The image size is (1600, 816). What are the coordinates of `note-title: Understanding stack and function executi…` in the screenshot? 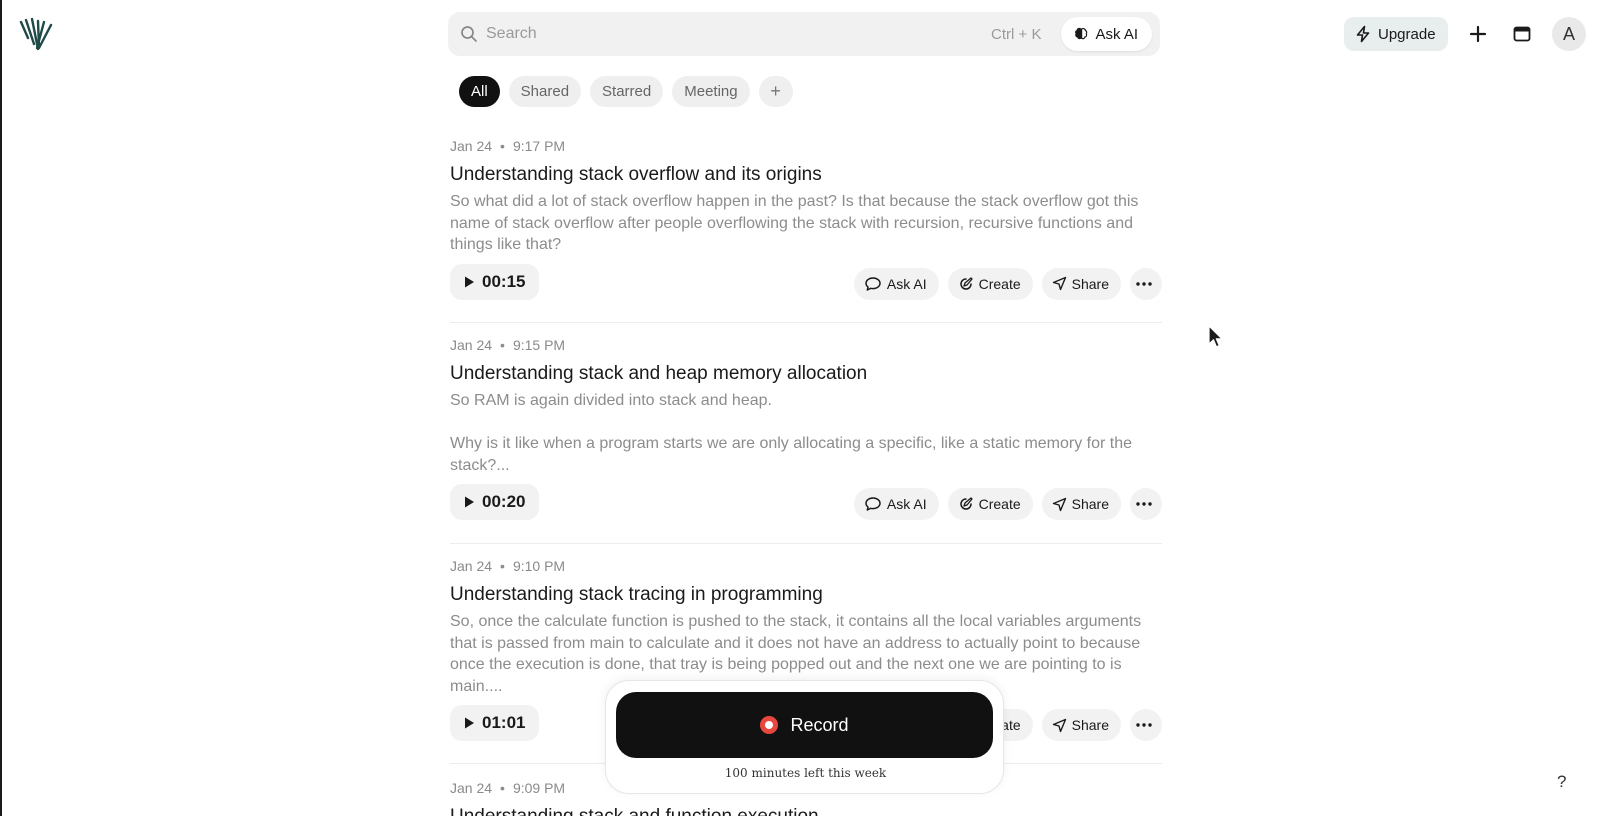 It's located at (806, 810).